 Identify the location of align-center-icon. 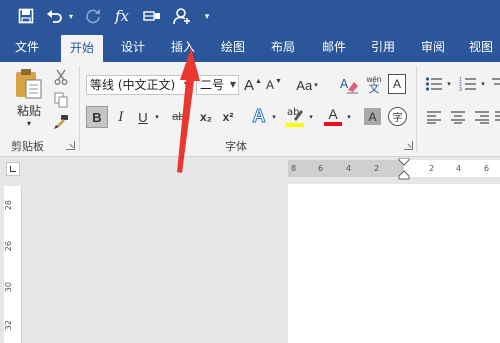
(458, 117).